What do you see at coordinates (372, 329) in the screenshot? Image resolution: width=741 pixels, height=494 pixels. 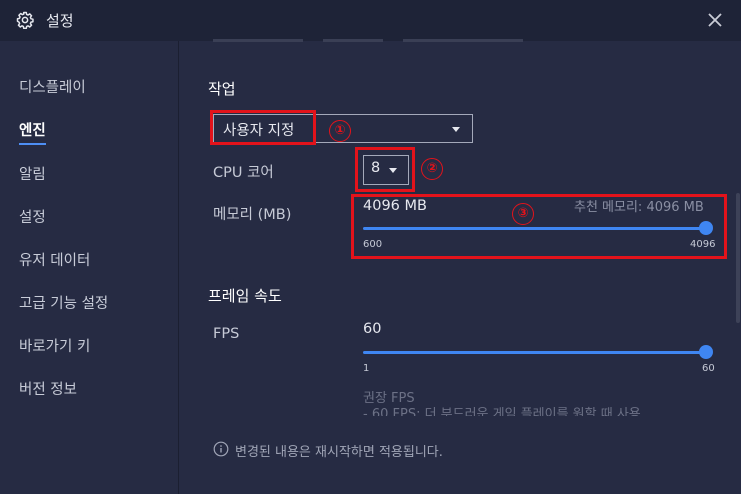 I see `fps-value: 60` at bounding box center [372, 329].